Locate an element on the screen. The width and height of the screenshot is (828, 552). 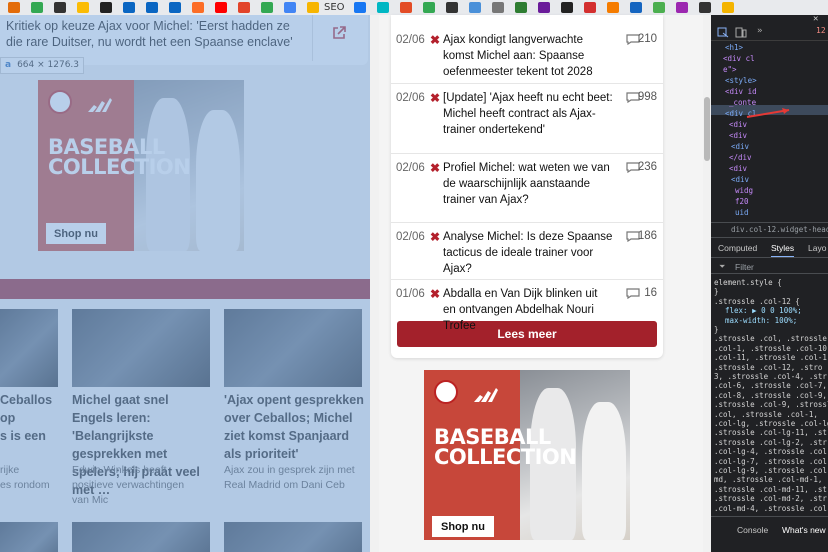
styles-filter-input: Filter is located at coordinates (744, 267).